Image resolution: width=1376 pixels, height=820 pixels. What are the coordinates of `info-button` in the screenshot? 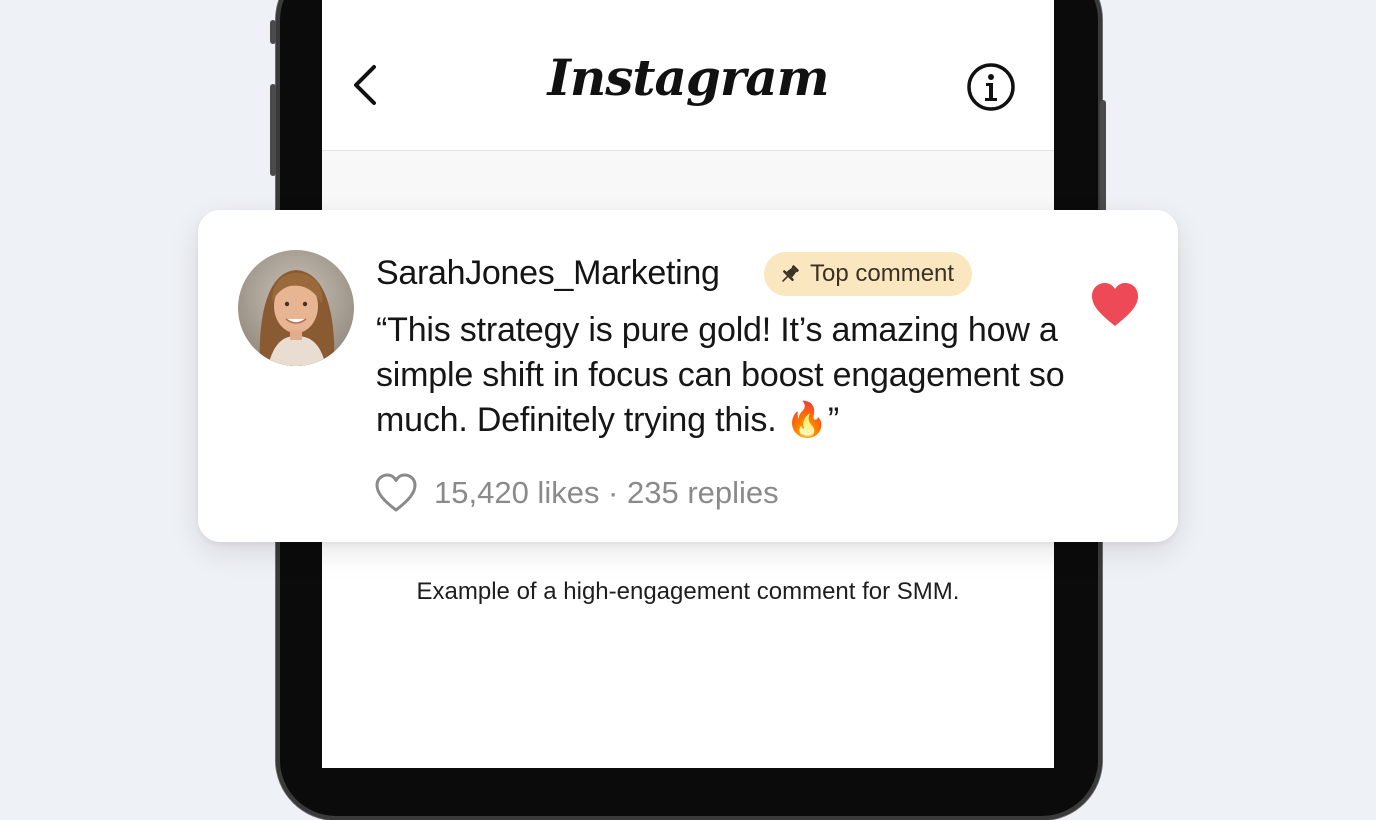 It's located at (991, 87).